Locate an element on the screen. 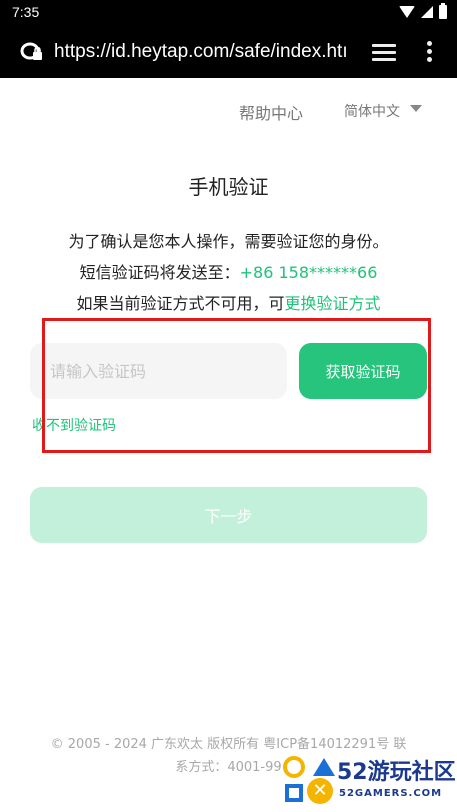 The height and width of the screenshot is (812, 457). change-method-prefix: 如果当前验证方式不可用，可 is located at coordinates (180, 303).